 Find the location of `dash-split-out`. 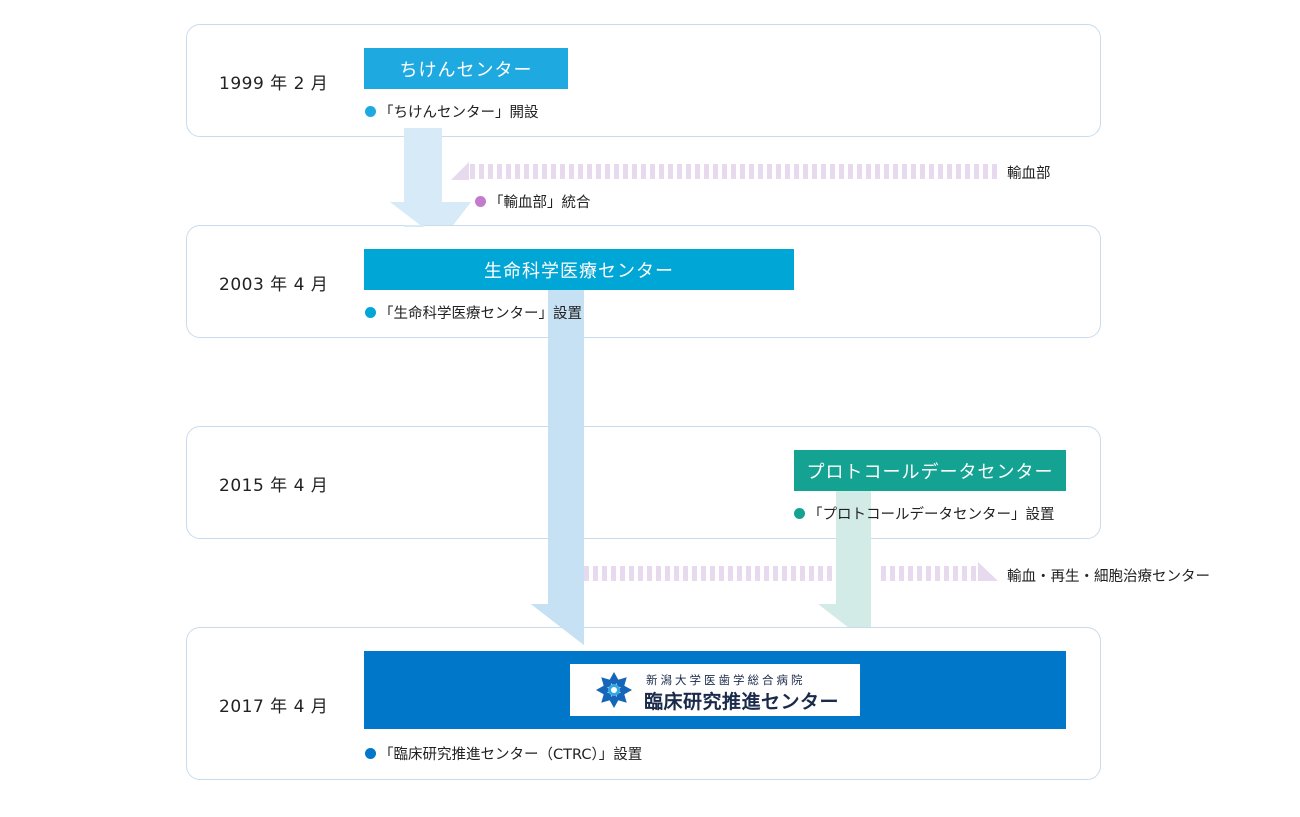

dash-split-out is located at coordinates (988, 571).